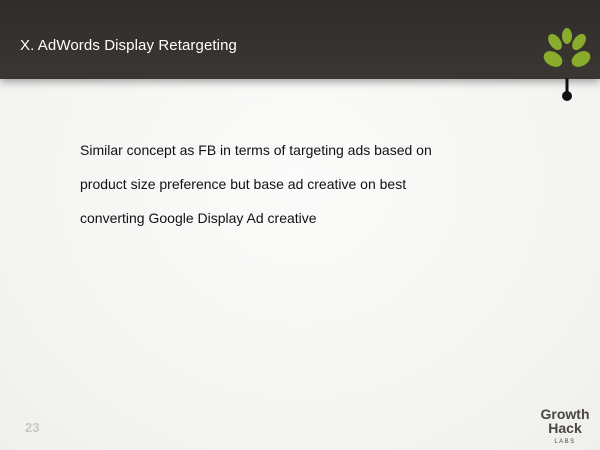 The width and height of the screenshot is (600, 450). I want to click on svg-text: Hack, so click(565, 428).